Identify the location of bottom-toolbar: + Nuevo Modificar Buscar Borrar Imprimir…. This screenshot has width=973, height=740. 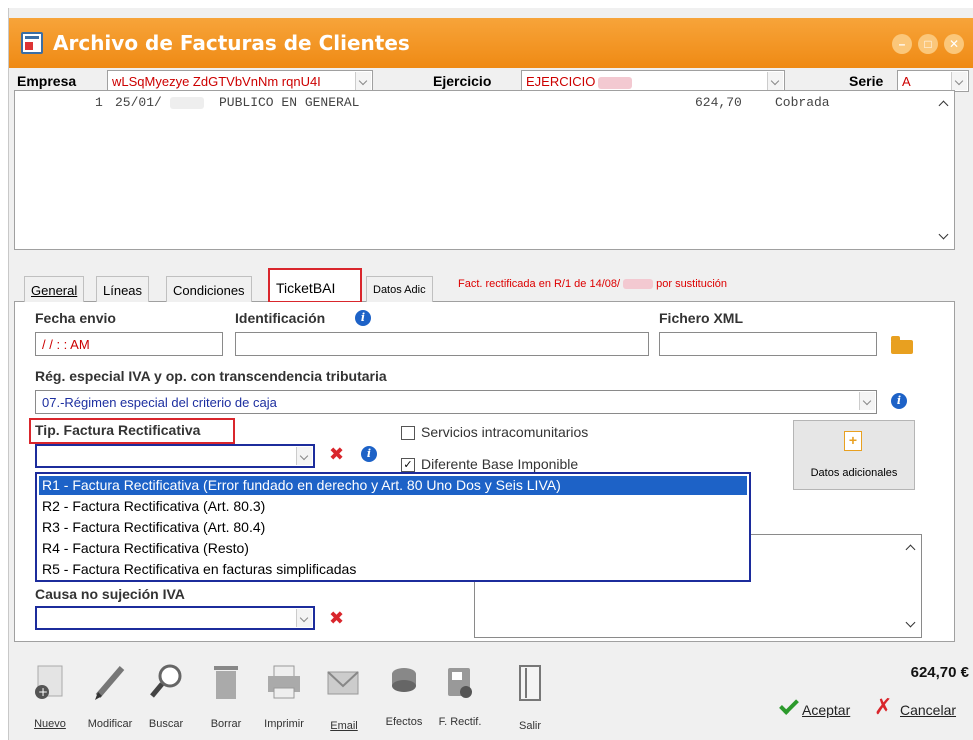
(486, 695).